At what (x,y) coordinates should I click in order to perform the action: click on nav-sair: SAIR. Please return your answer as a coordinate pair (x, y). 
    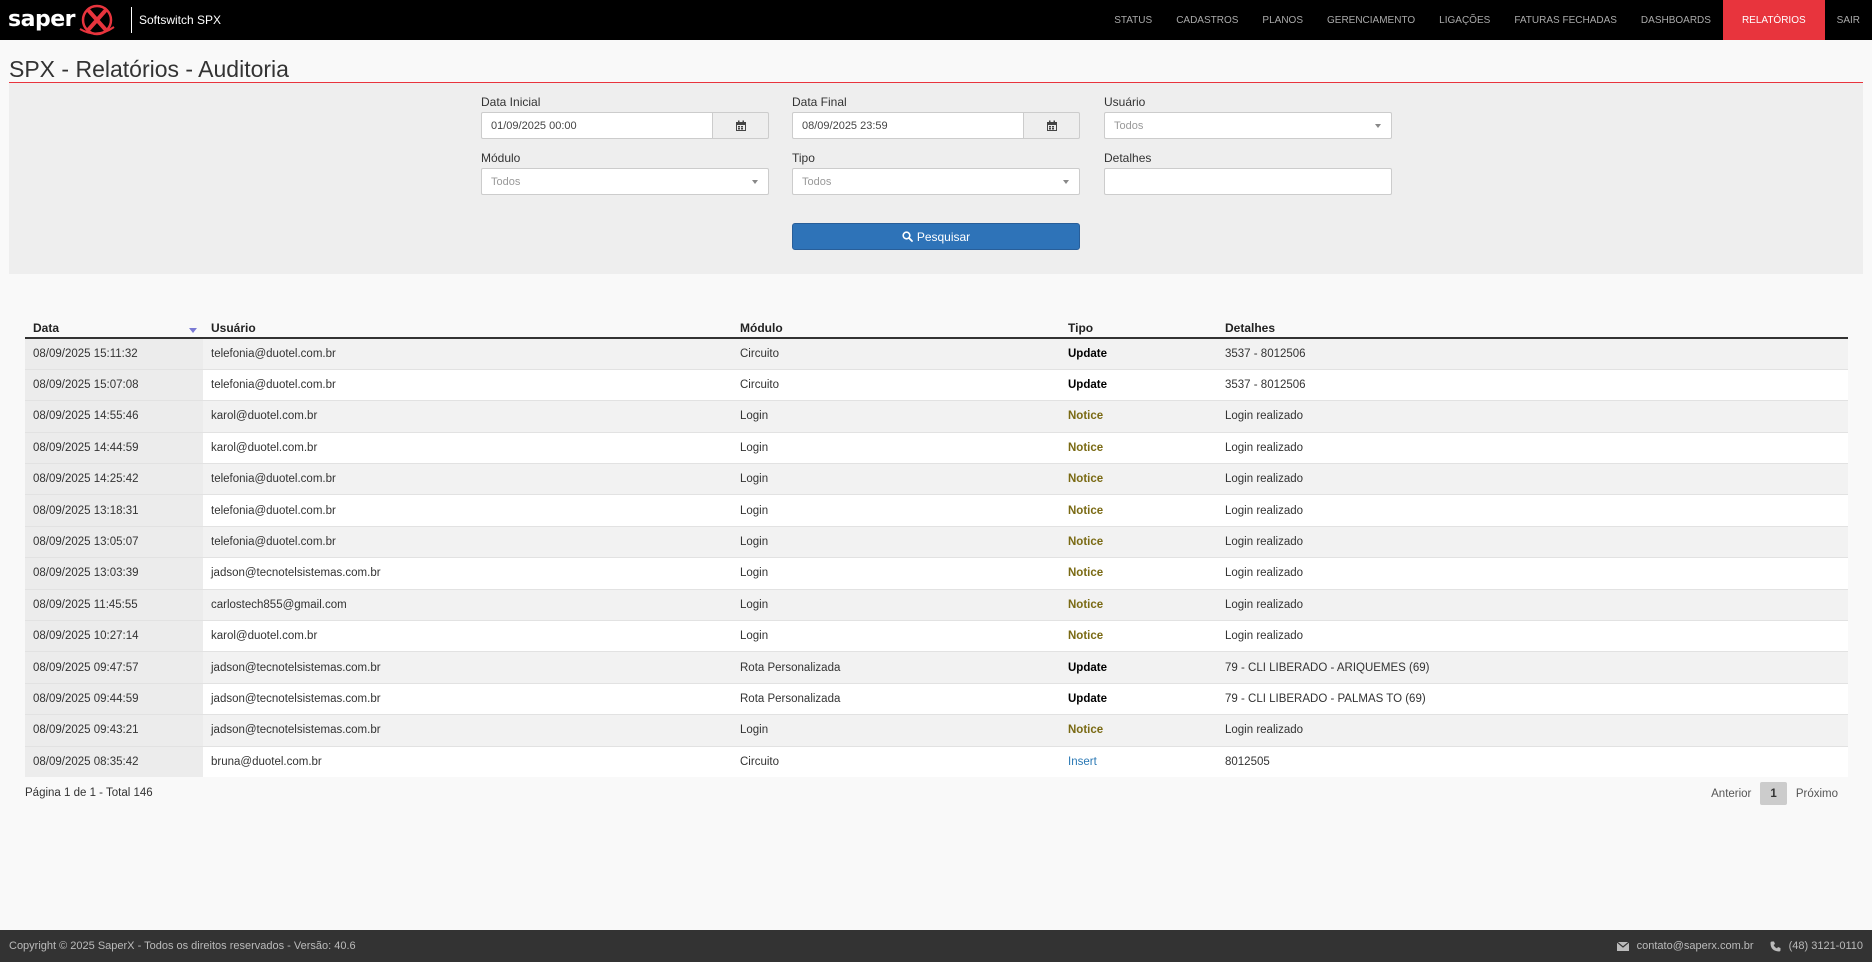
    Looking at the image, I should click on (1848, 20).